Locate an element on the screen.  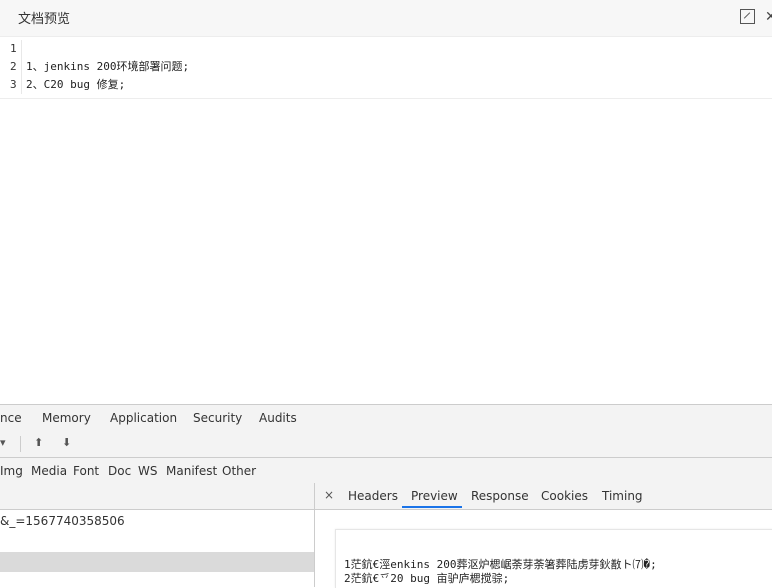
request-row-selected is located at coordinates (157, 562).